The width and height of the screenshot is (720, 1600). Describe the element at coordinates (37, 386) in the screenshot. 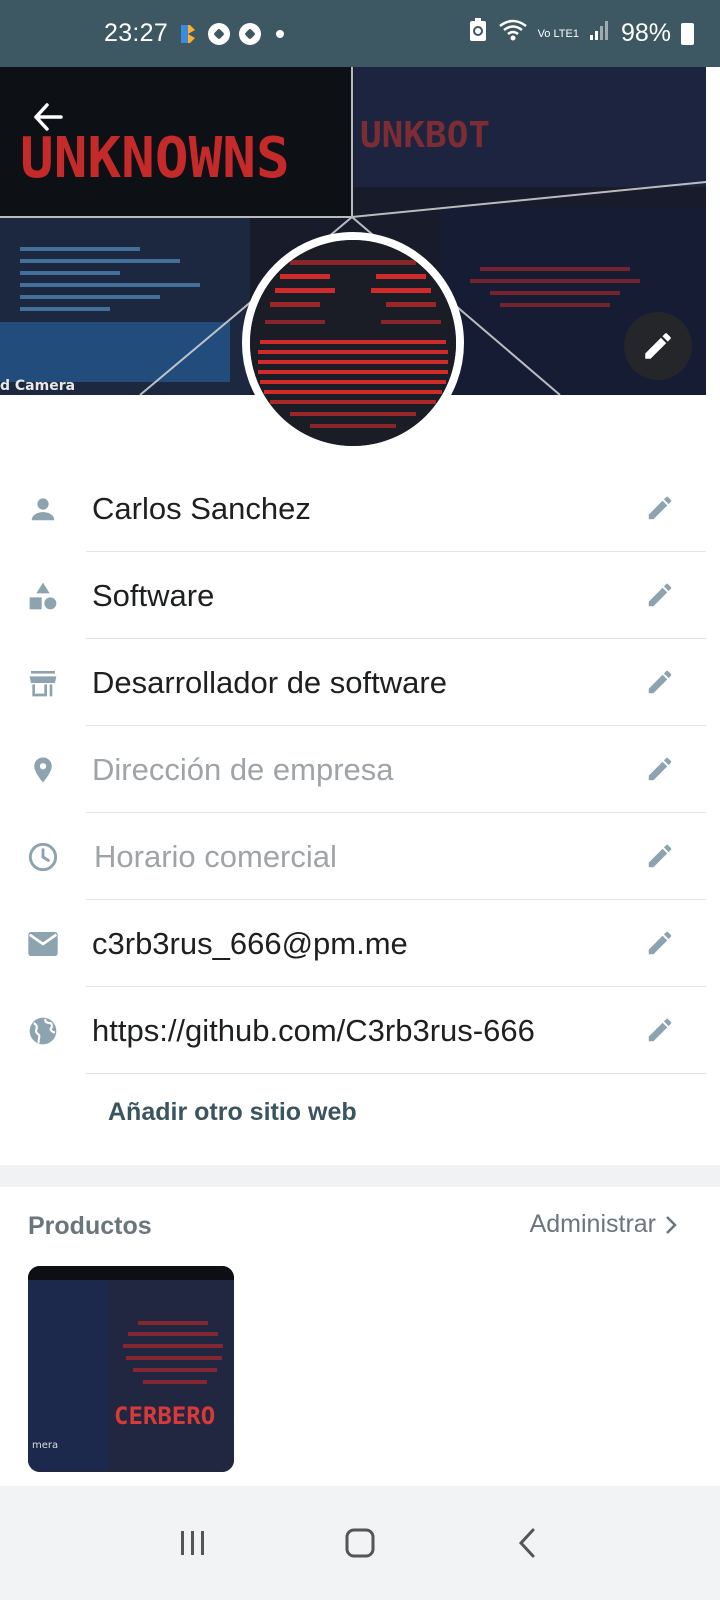

I see `svg-text: d Camera` at that location.